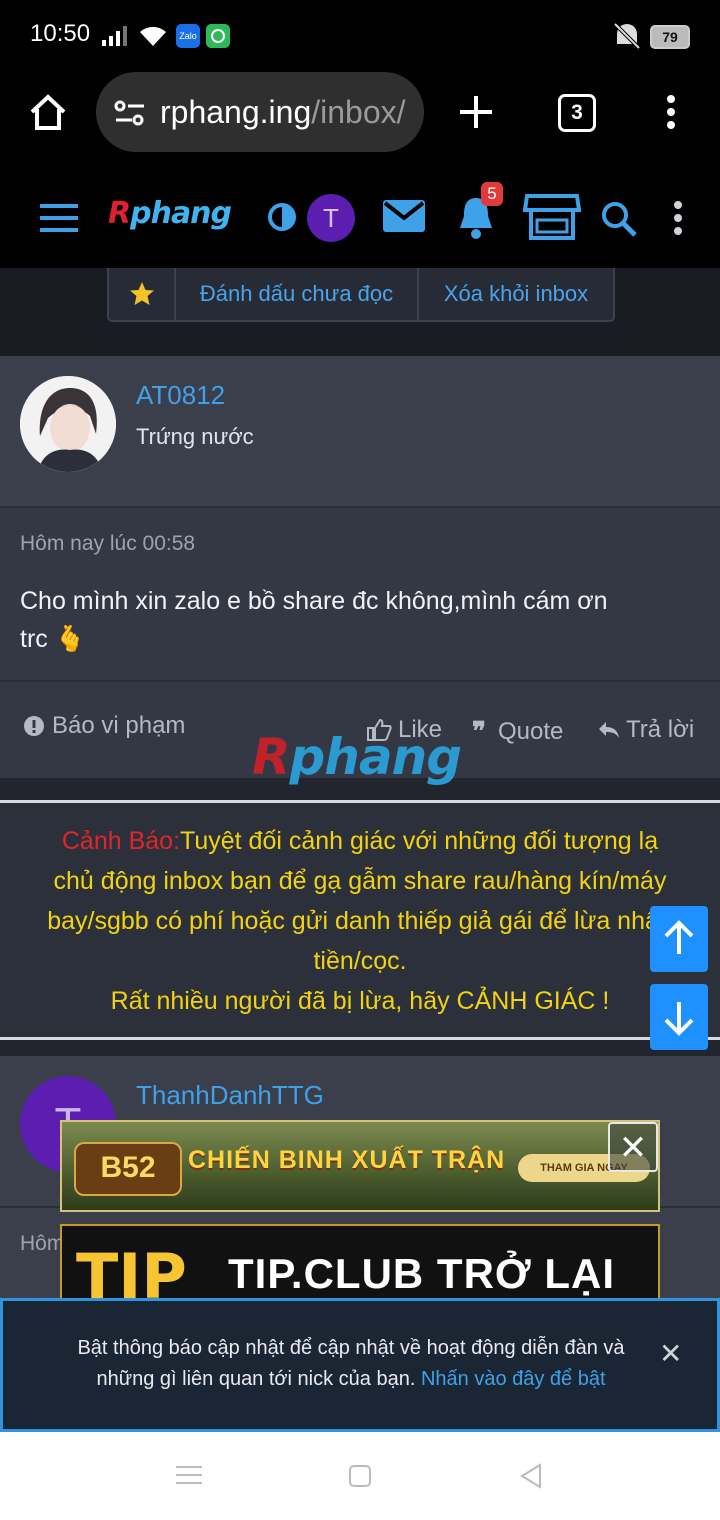 This screenshot has height=1520, width=720. Describe the element at coordinates (670, 37) in the screenshot. I see `battery-indicator: 79` at that location.